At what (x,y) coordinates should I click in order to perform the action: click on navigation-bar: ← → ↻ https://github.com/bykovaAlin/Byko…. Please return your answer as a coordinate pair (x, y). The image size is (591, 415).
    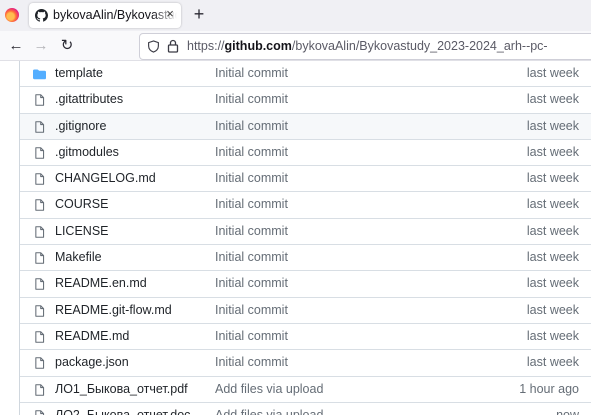
    Looking at the image, I should click on (295, 46).